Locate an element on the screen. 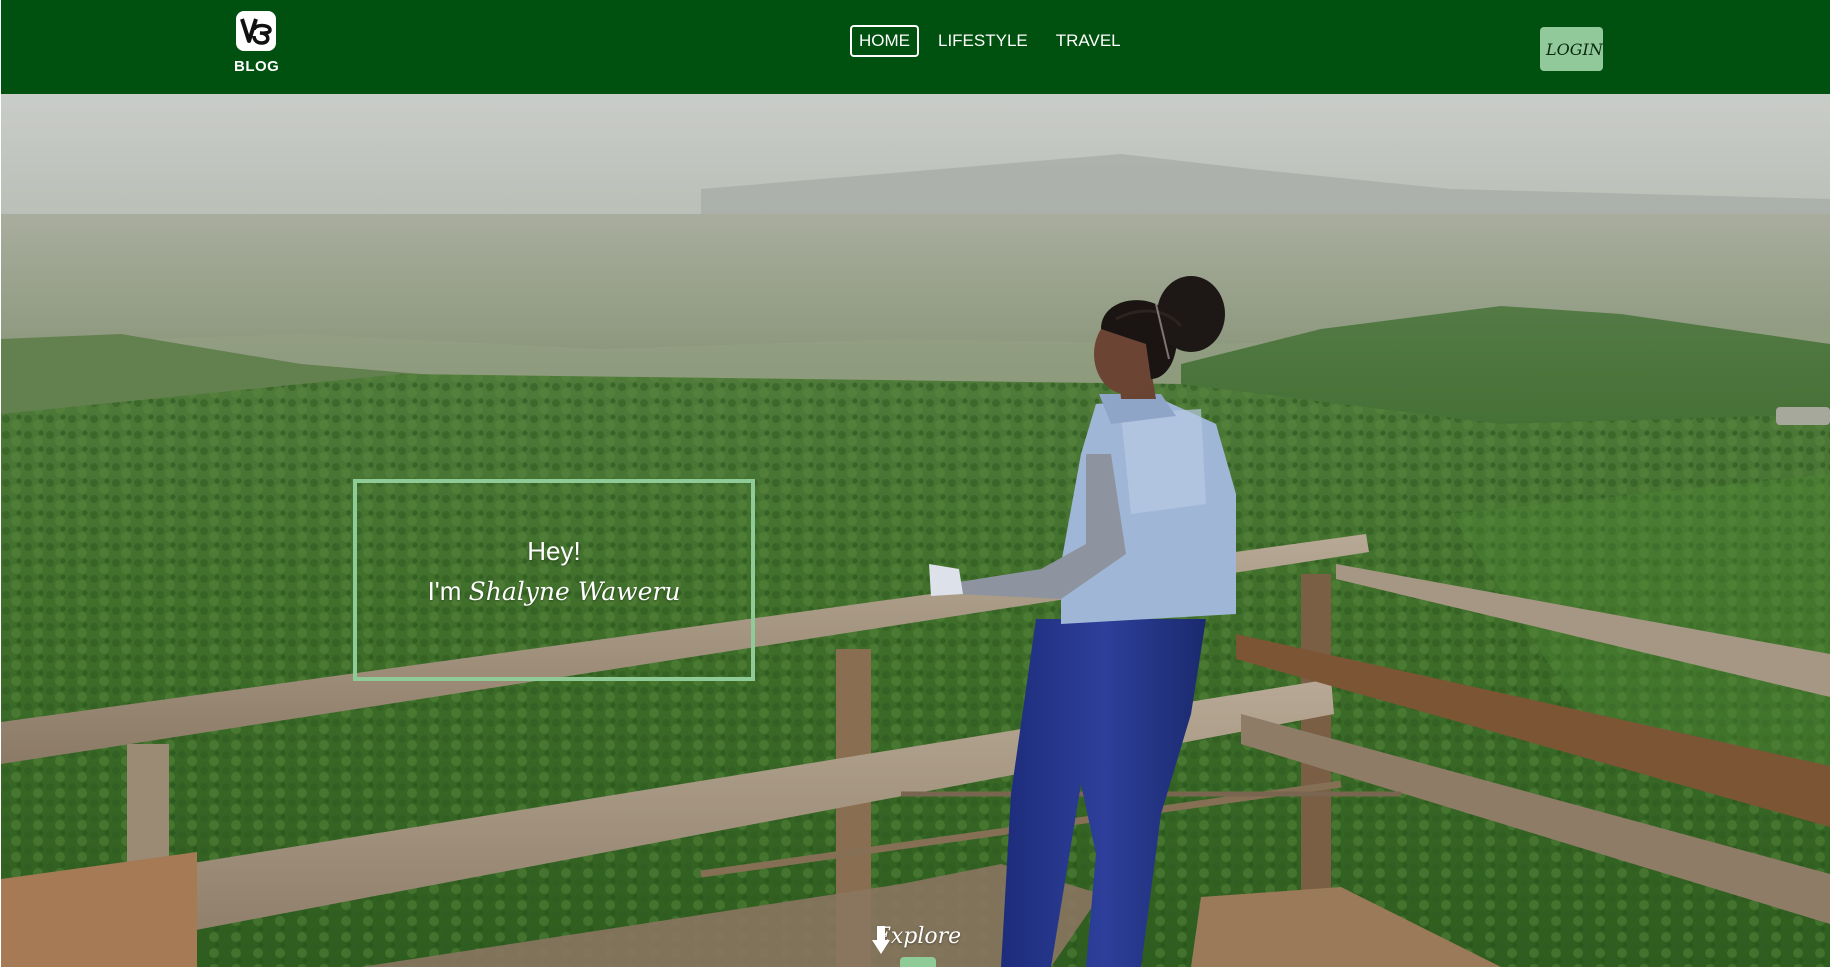  nav-travel: TRAVEL is located at coordinates (1088, 41).